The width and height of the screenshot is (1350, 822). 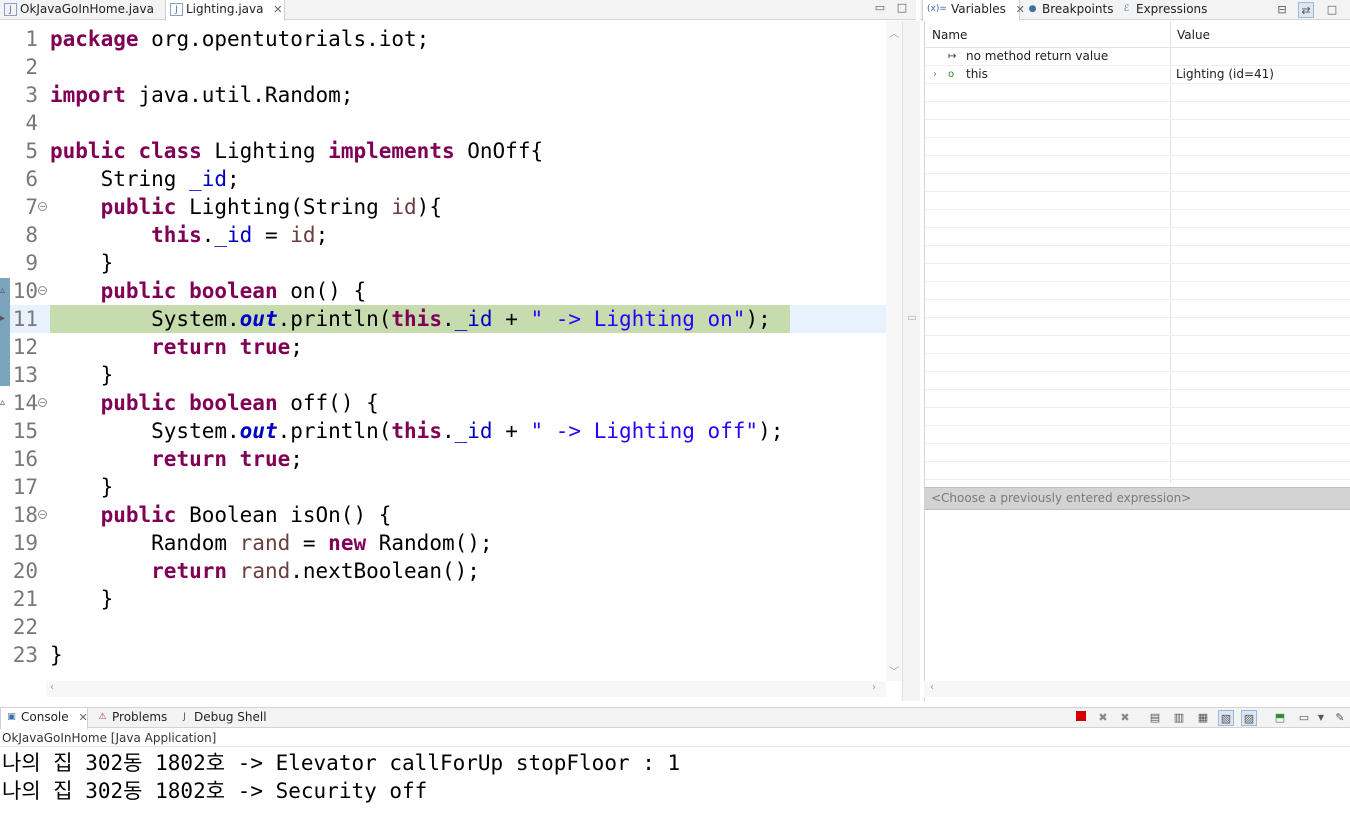 What do you see at coordinates (1304, 718) in the screenshot?
I see `display-console-icon: ▭` at bounding box center [1304, 718].